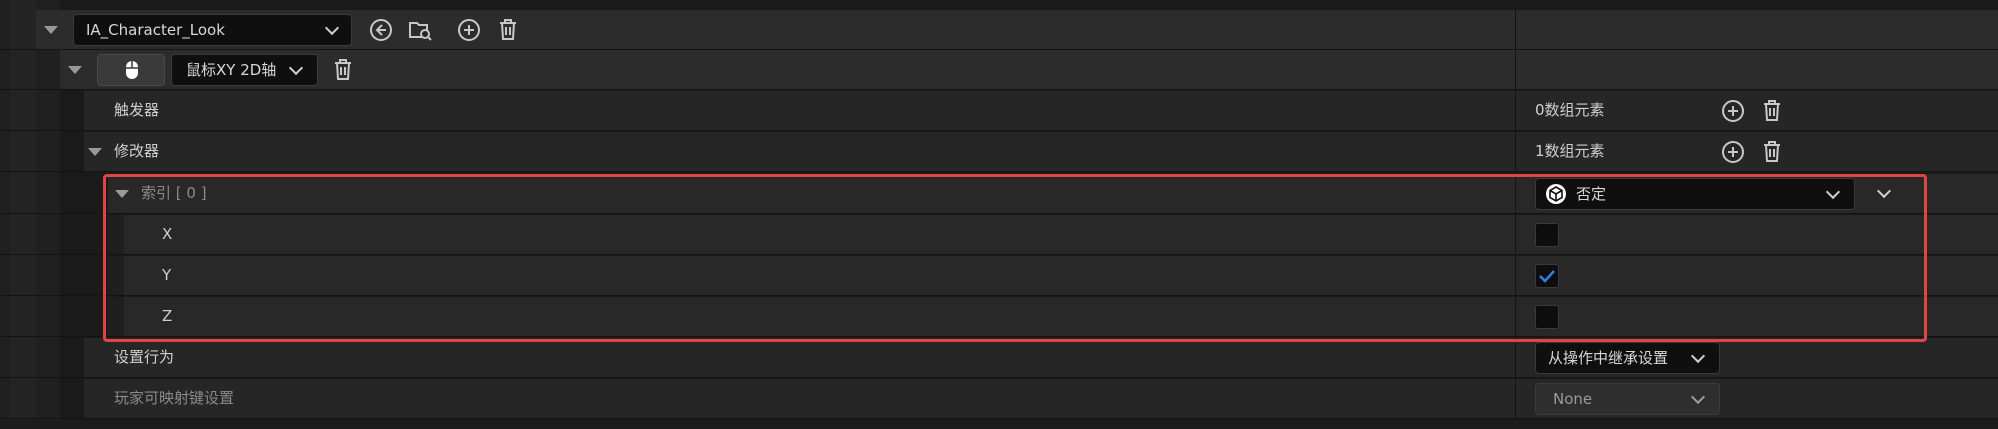 The image size is (1998, 429). I want to click on axis-row-z: Z, so click(999, 317).